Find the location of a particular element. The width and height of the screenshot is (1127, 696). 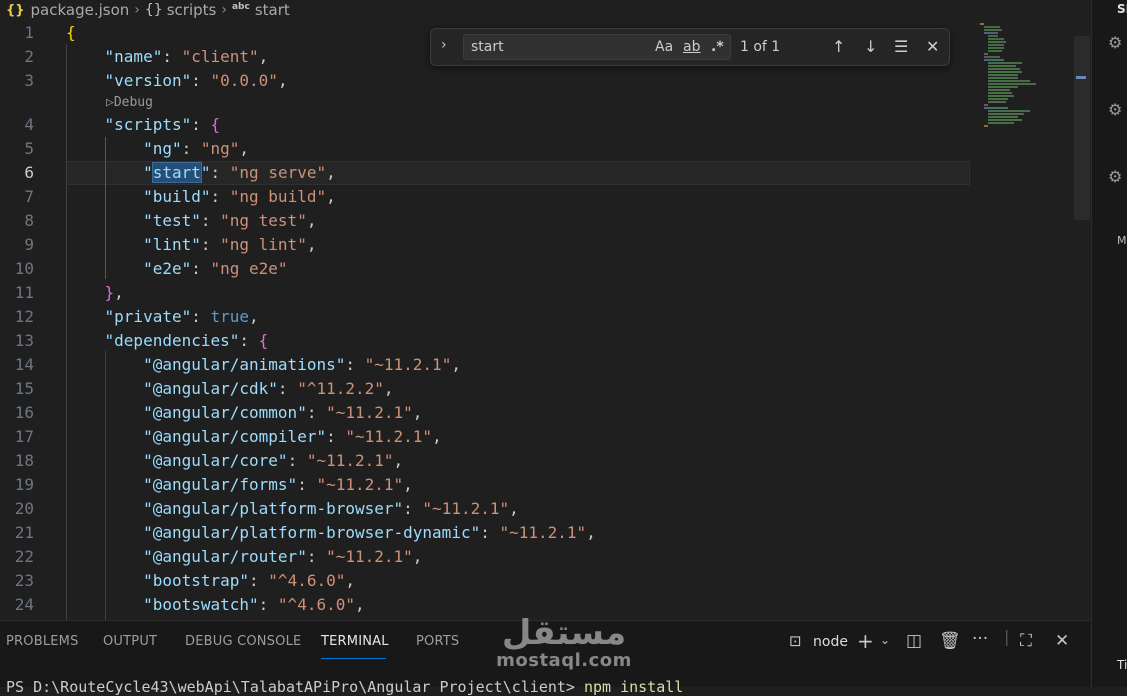

chevron-down-icon: ⌄ is located at coordinates (885, 640).